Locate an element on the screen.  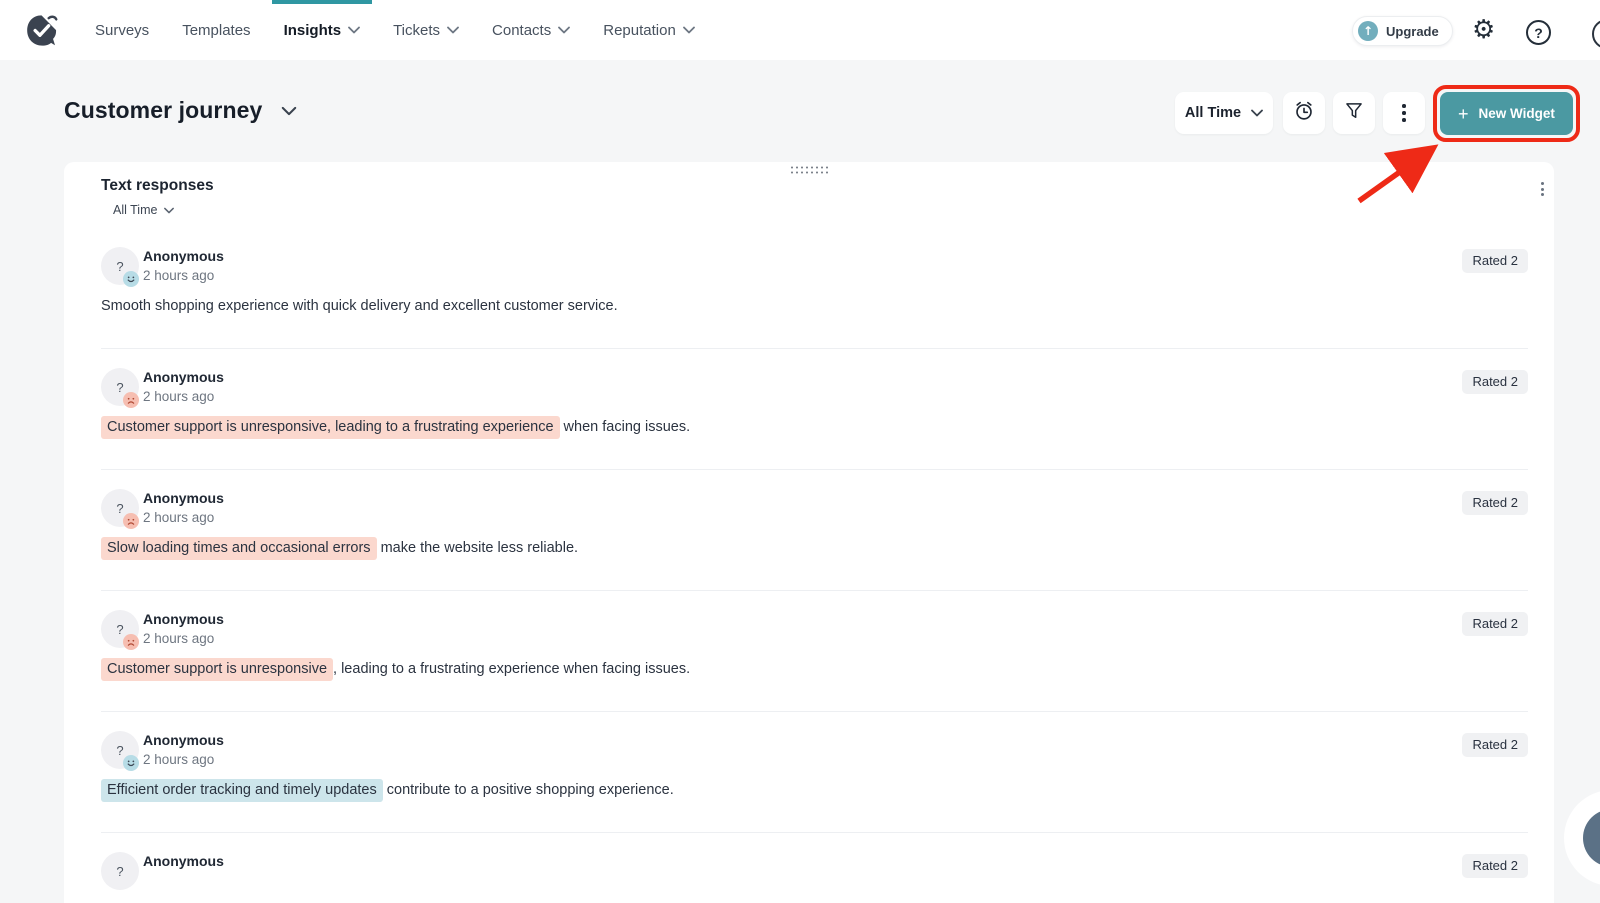
filter-button is located at coordinates (1354, 113).